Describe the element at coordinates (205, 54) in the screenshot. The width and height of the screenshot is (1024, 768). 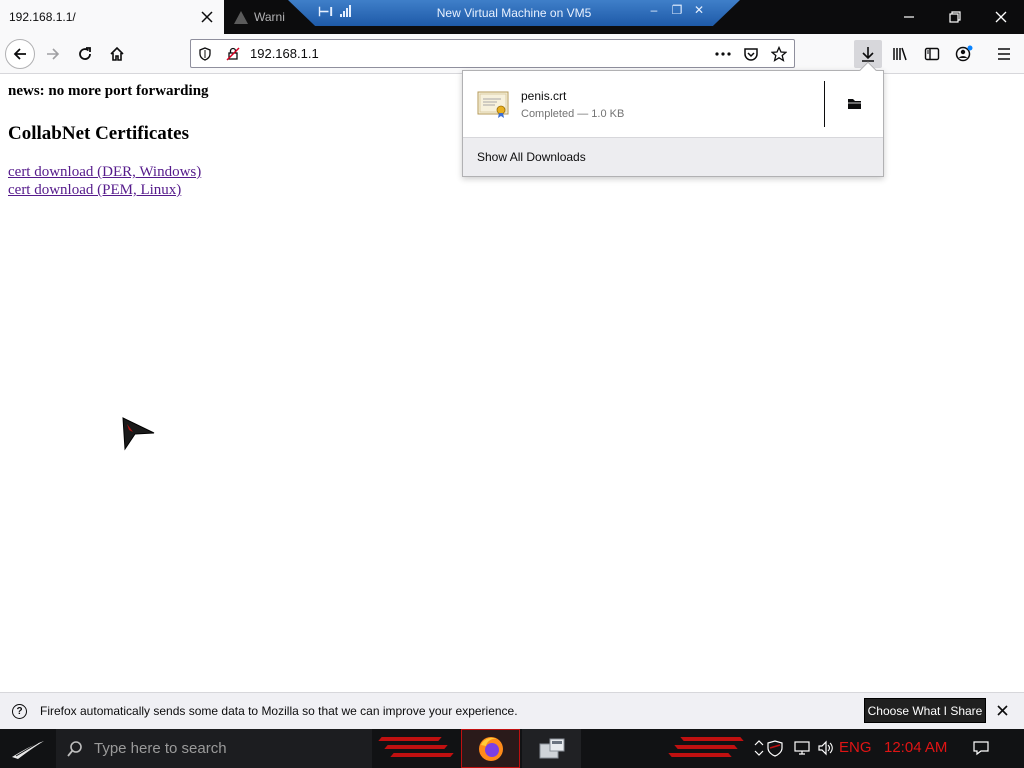
I see `shield-icon` at that location.